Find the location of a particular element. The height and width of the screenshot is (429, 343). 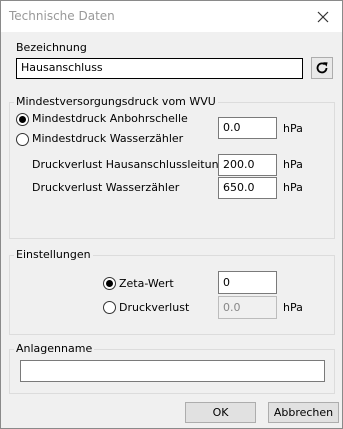

ok-button: OK is located at coordinates (220, 412).